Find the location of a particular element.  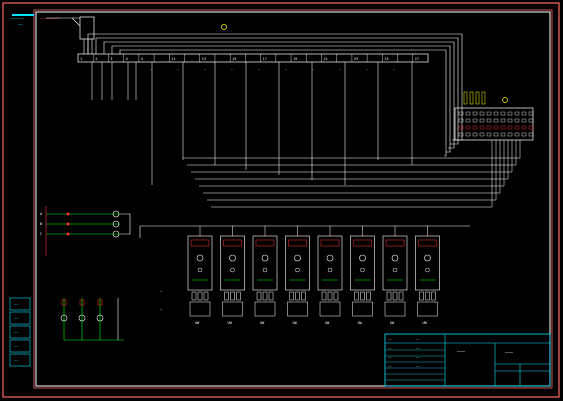

title-block: —— —— —— —— —— —— —— —— ——— ——— is located at coordinates (467, 360).